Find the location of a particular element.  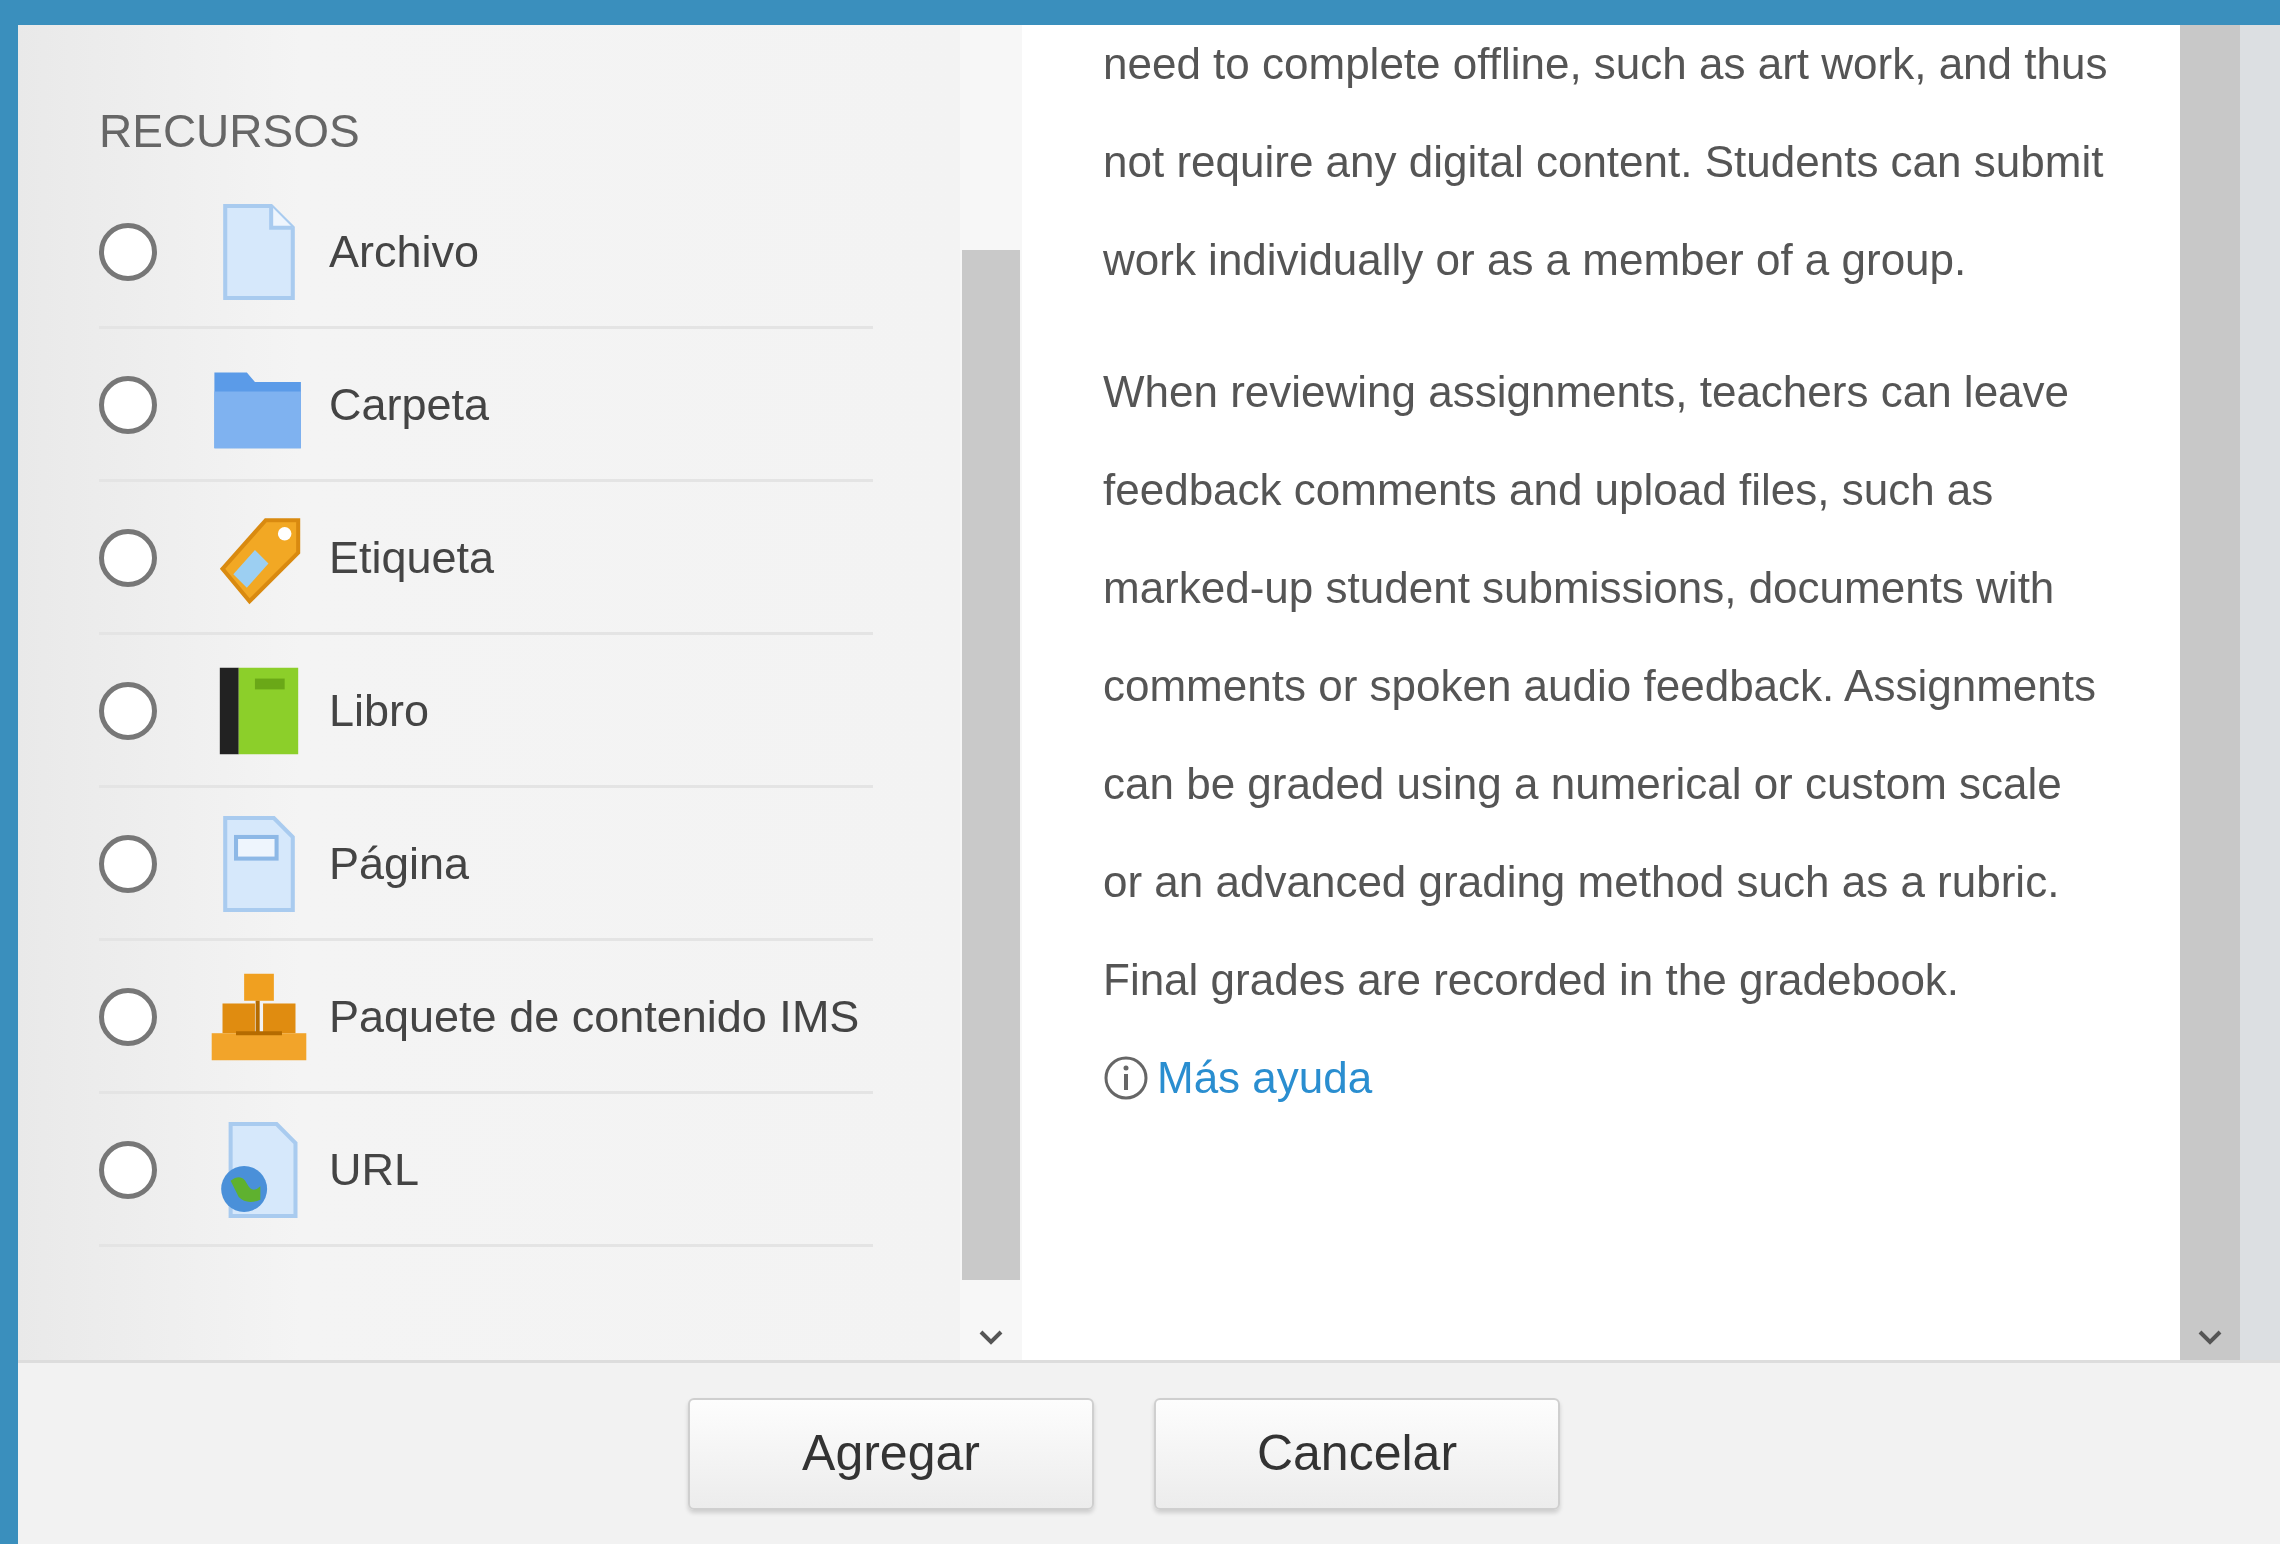

scrollbar-thumb is located at coordinates (991, 765).